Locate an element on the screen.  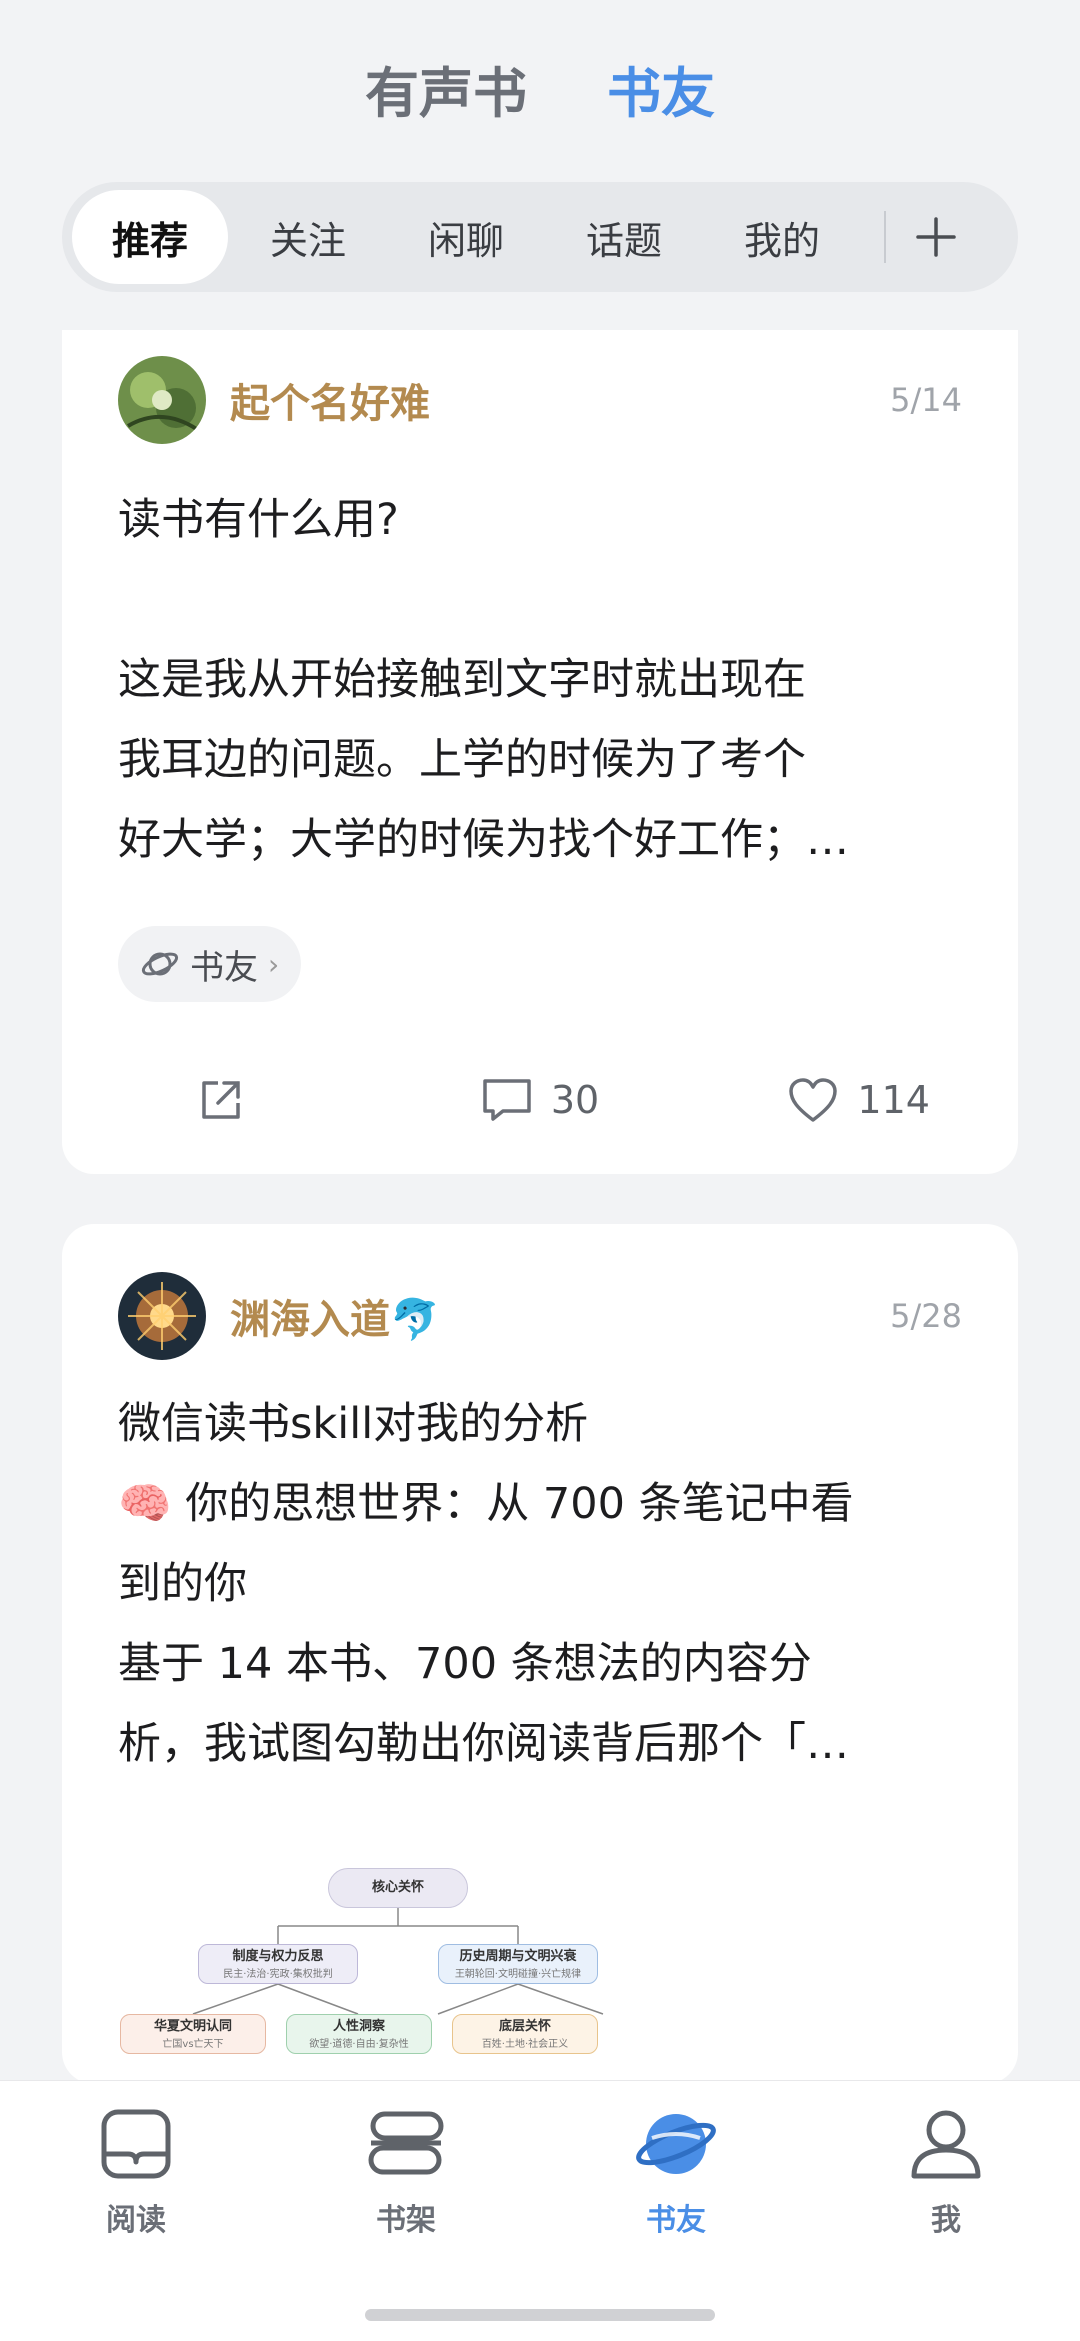
sub-tab-follow: 关注 is located at coordinates (308, 237).